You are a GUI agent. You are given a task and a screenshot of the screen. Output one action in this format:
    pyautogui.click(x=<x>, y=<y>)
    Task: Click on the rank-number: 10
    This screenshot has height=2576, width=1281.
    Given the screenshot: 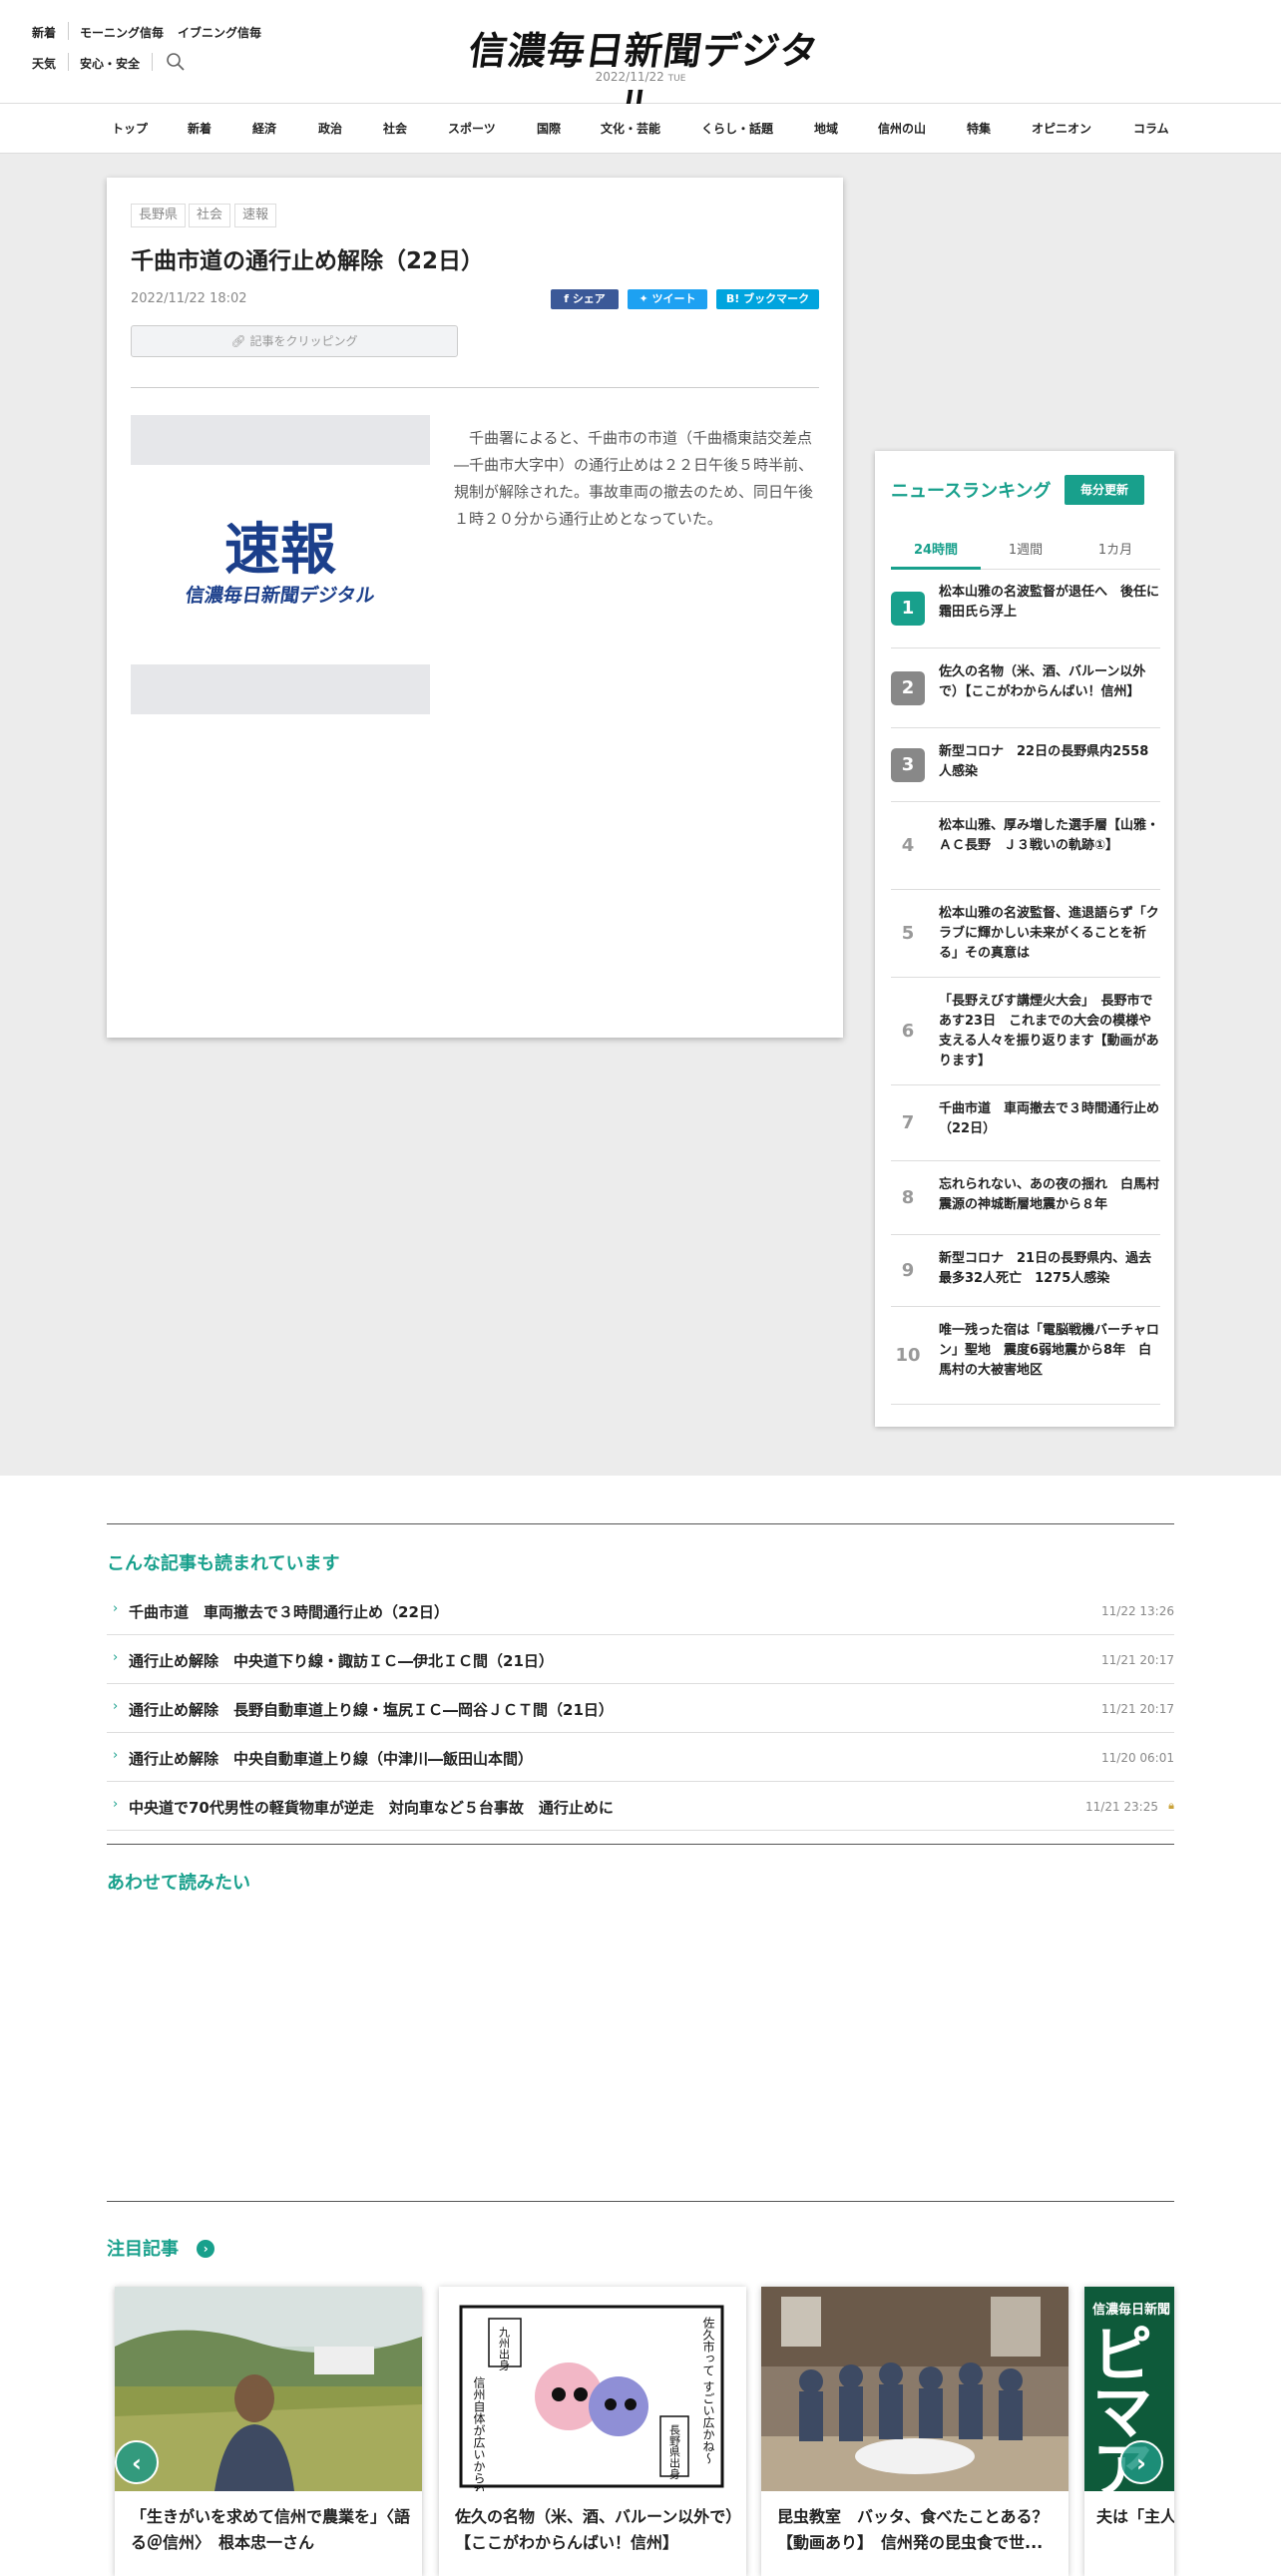 What is the action you would take?
    pyautogui.click(x=908, y=1355)
    